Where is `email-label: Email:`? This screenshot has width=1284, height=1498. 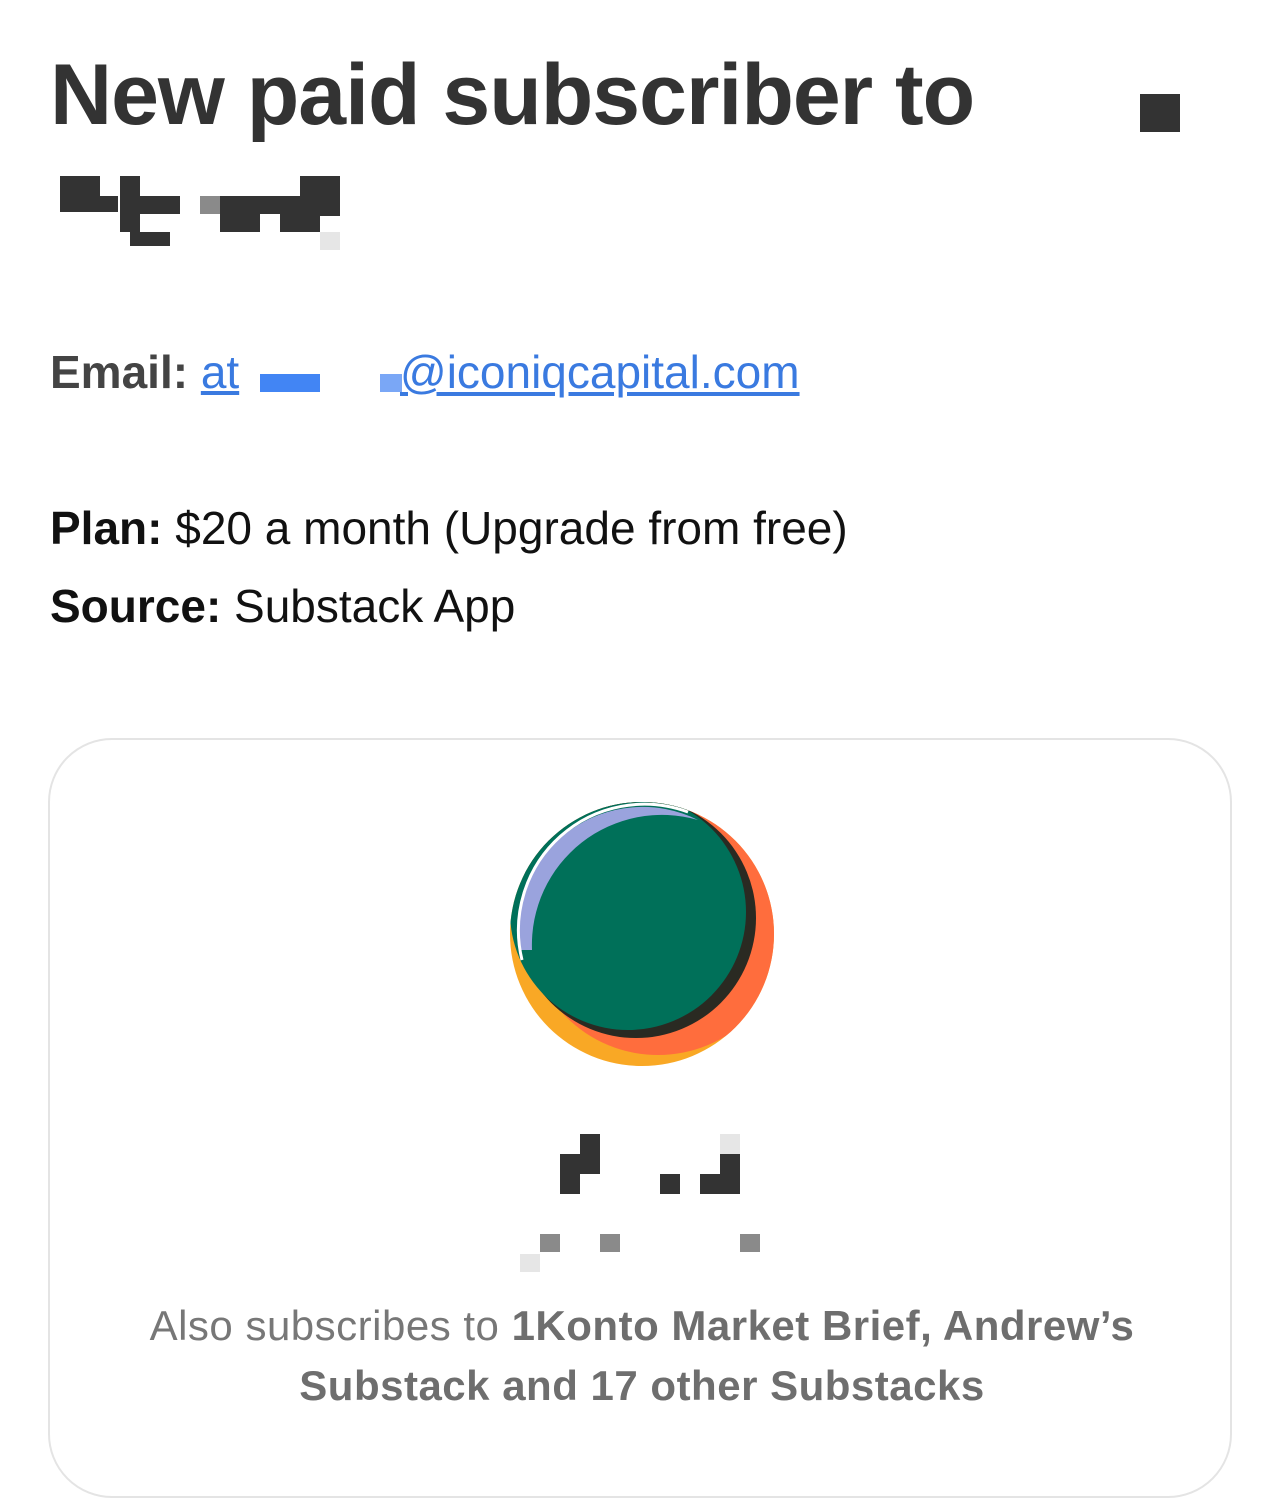
email-label: Email: is located at coordinates (119, 372).